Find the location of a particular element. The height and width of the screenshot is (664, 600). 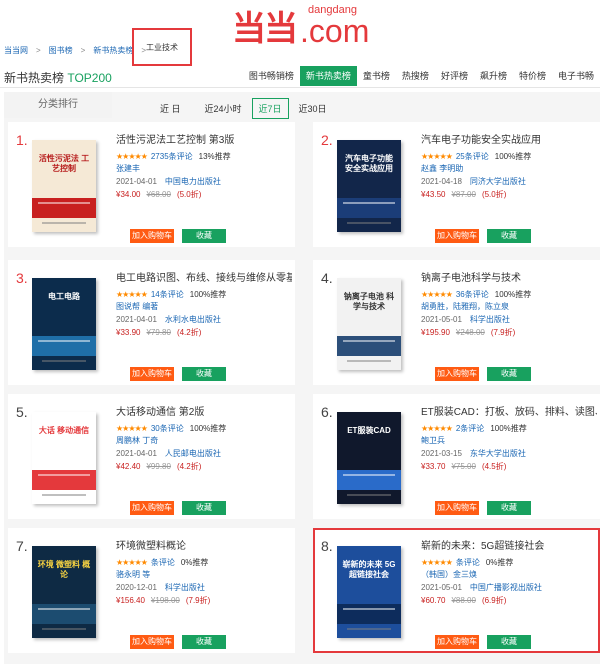

tab-good-reviews: 好评榜 is located at coordinates (454, 76).